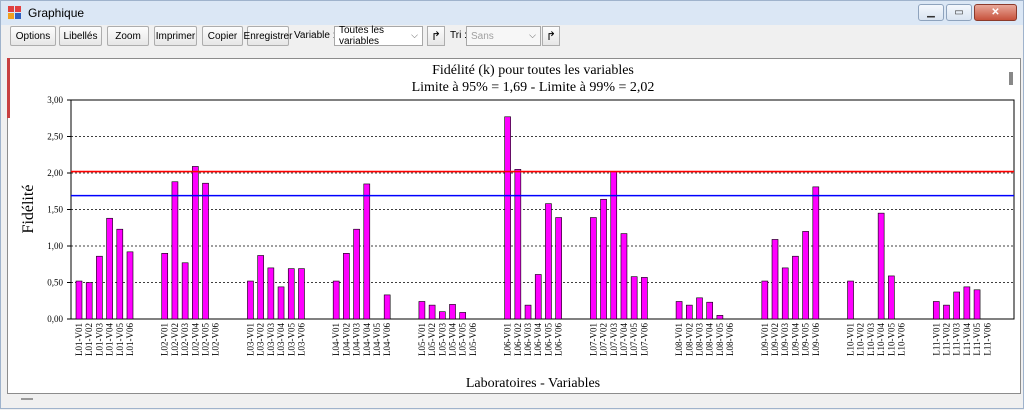 This screenshot has width=1024, height=410. What do you see at coordinates (689, 339) in the screenshot?
I see `x-tick-label: L08-V02` at bounding box center [689, 339].